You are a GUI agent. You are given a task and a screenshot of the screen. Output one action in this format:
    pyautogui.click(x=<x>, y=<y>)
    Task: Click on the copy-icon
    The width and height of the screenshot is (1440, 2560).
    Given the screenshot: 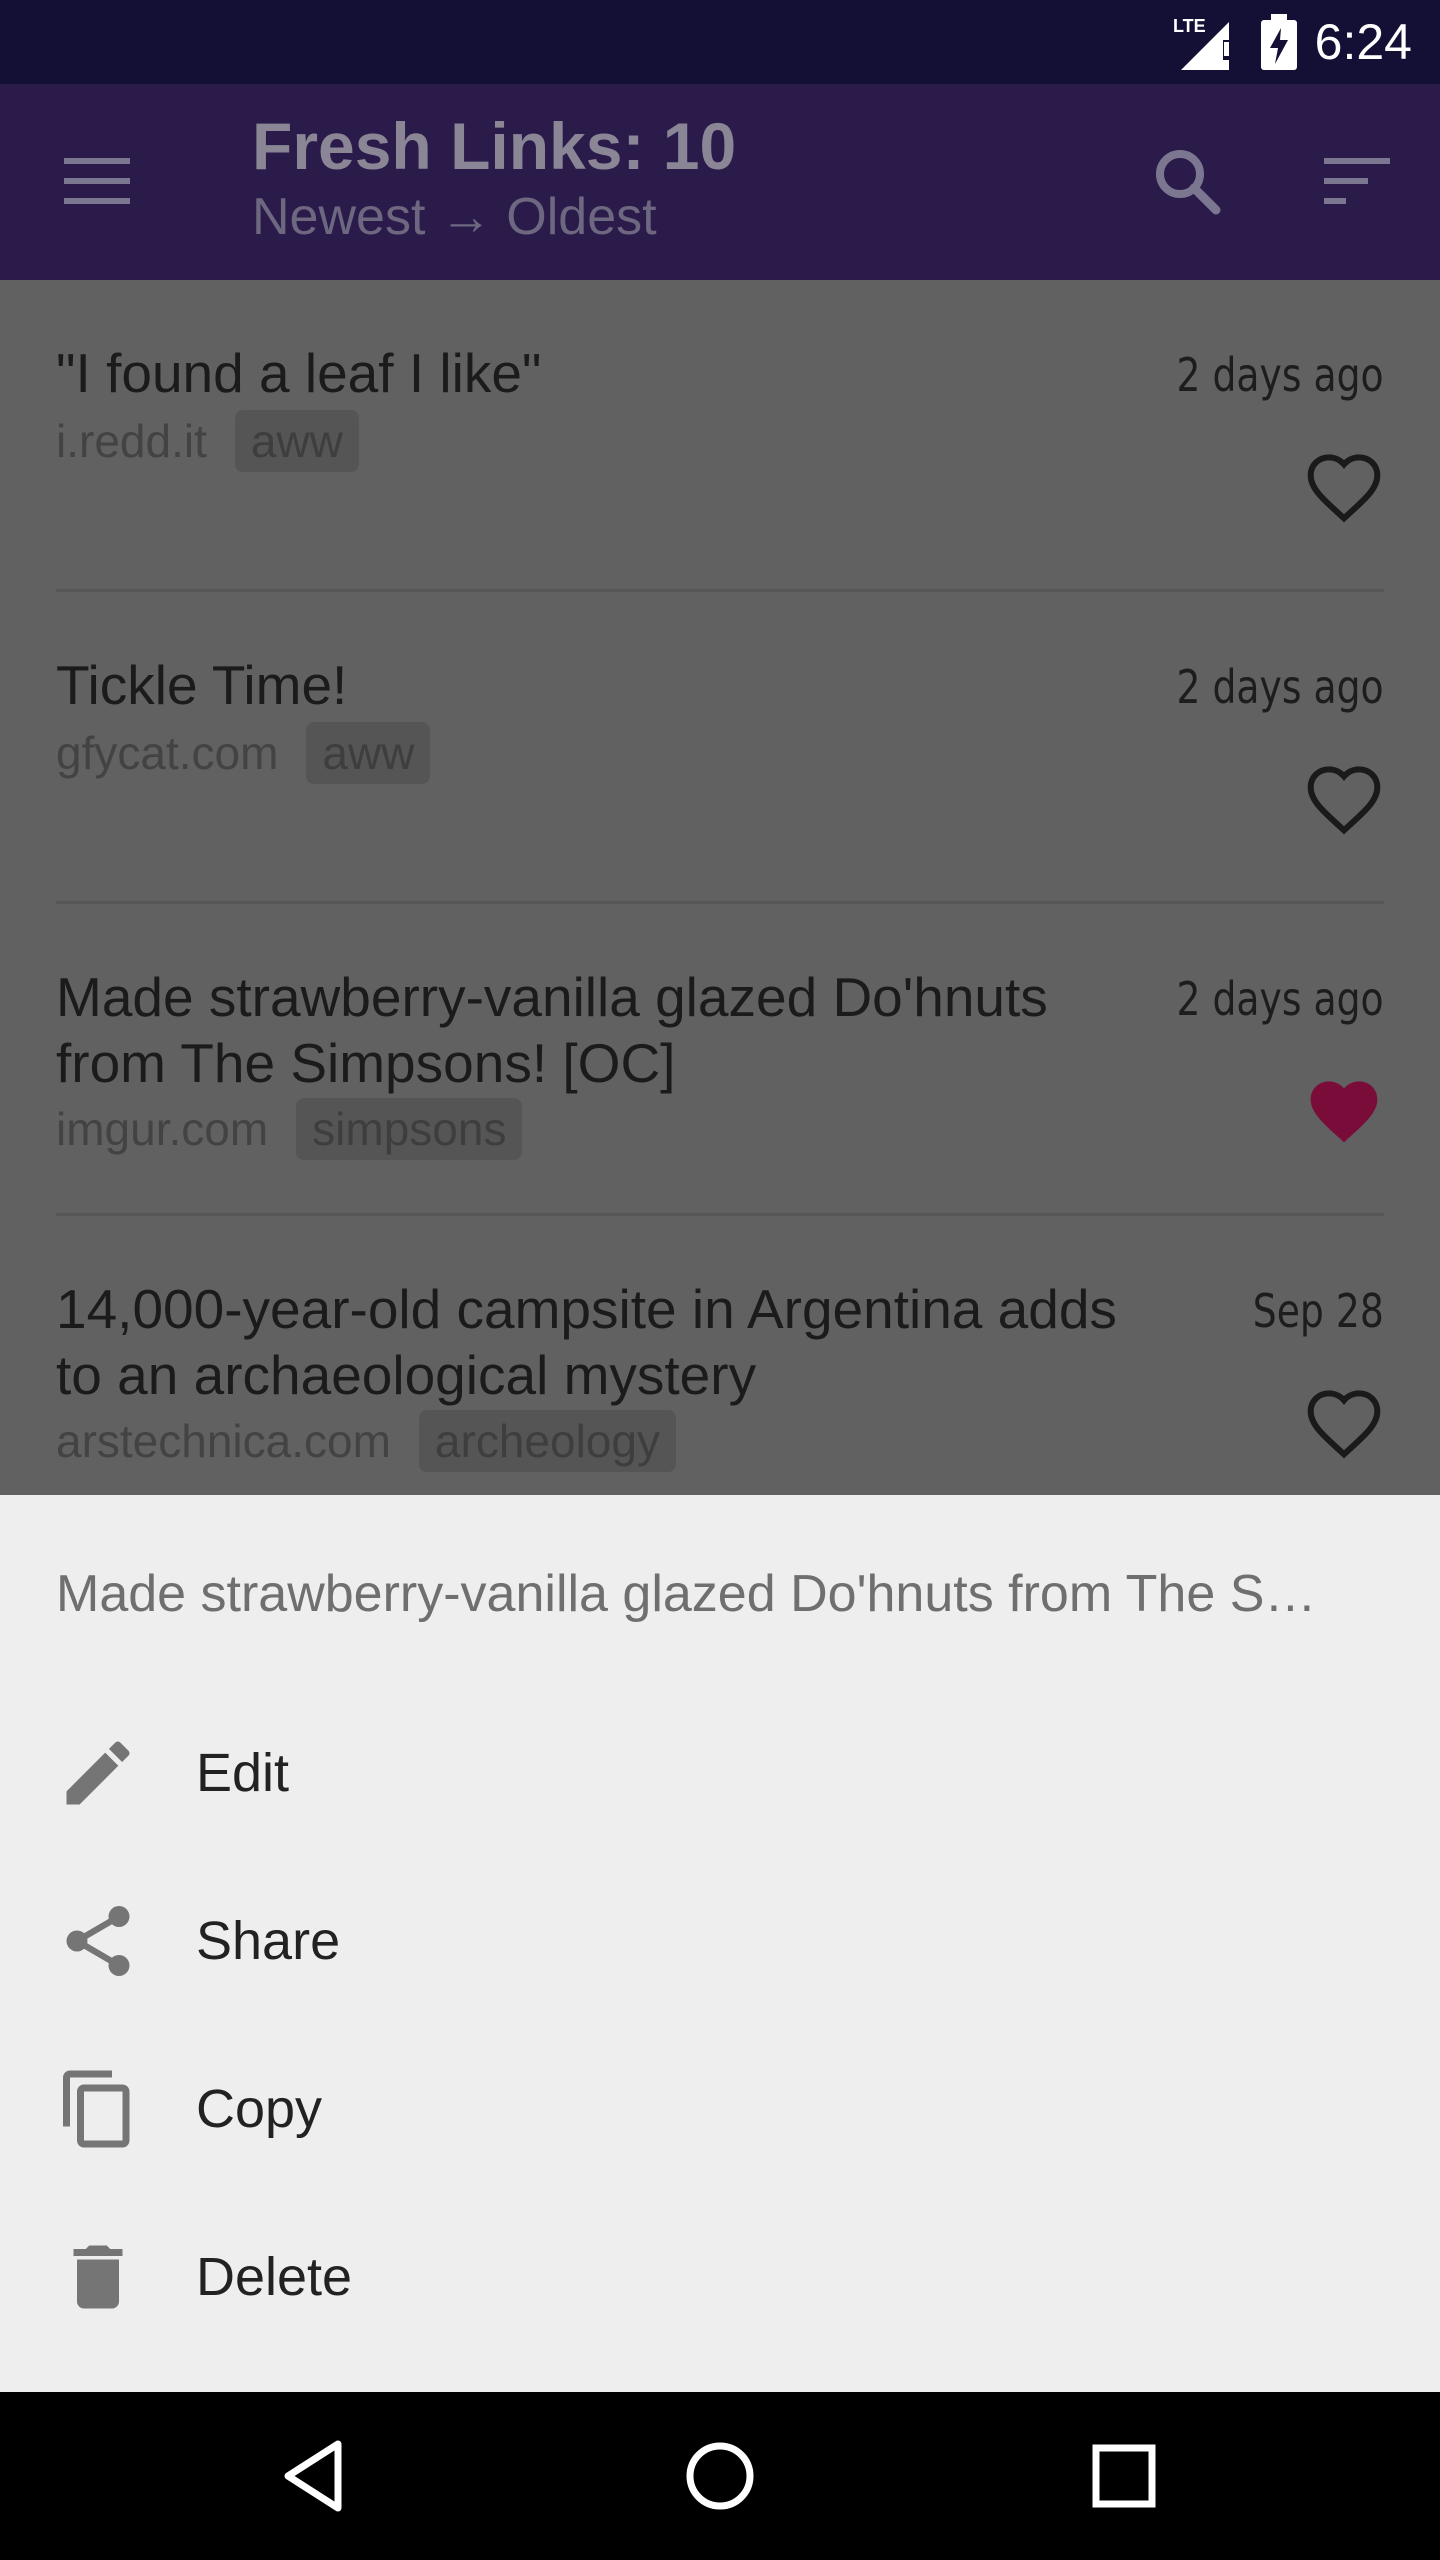 What is the action you would take?
    pyautogui.click(x=96, y=2109)
    